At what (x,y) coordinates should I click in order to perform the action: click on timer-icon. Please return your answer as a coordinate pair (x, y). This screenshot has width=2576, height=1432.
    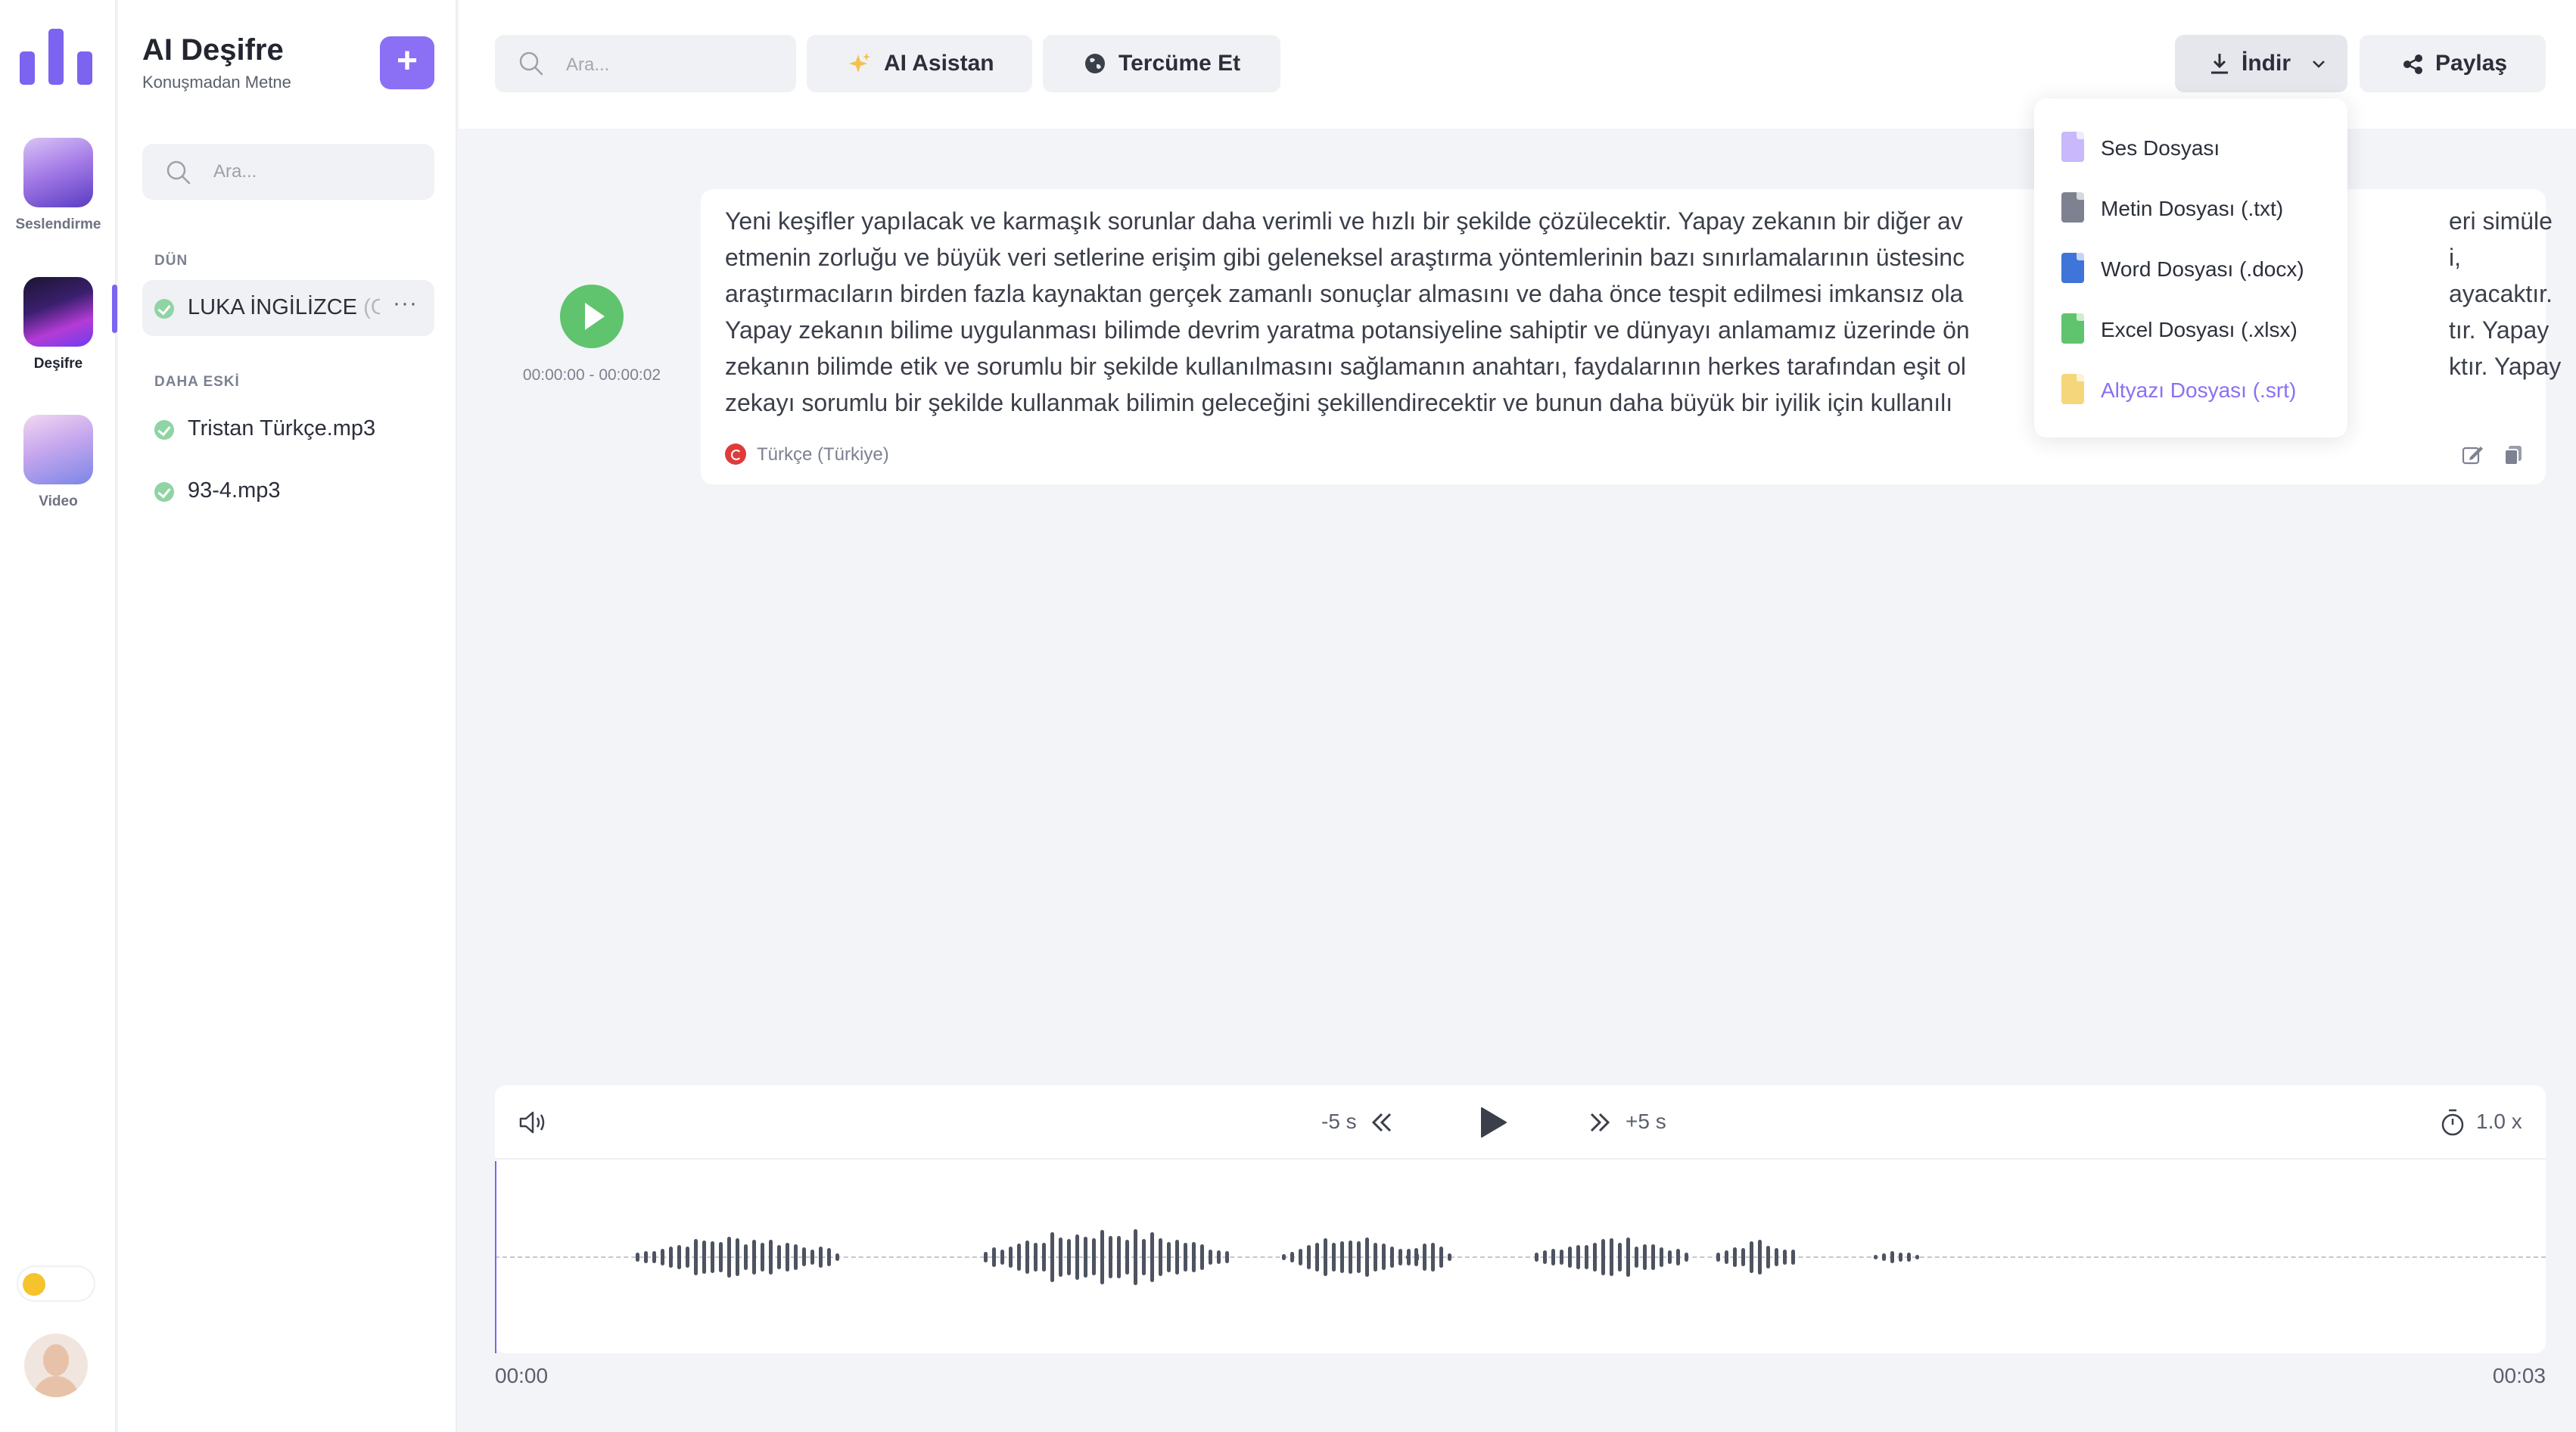
    Looking at the image, I should click on (2453, 1122).